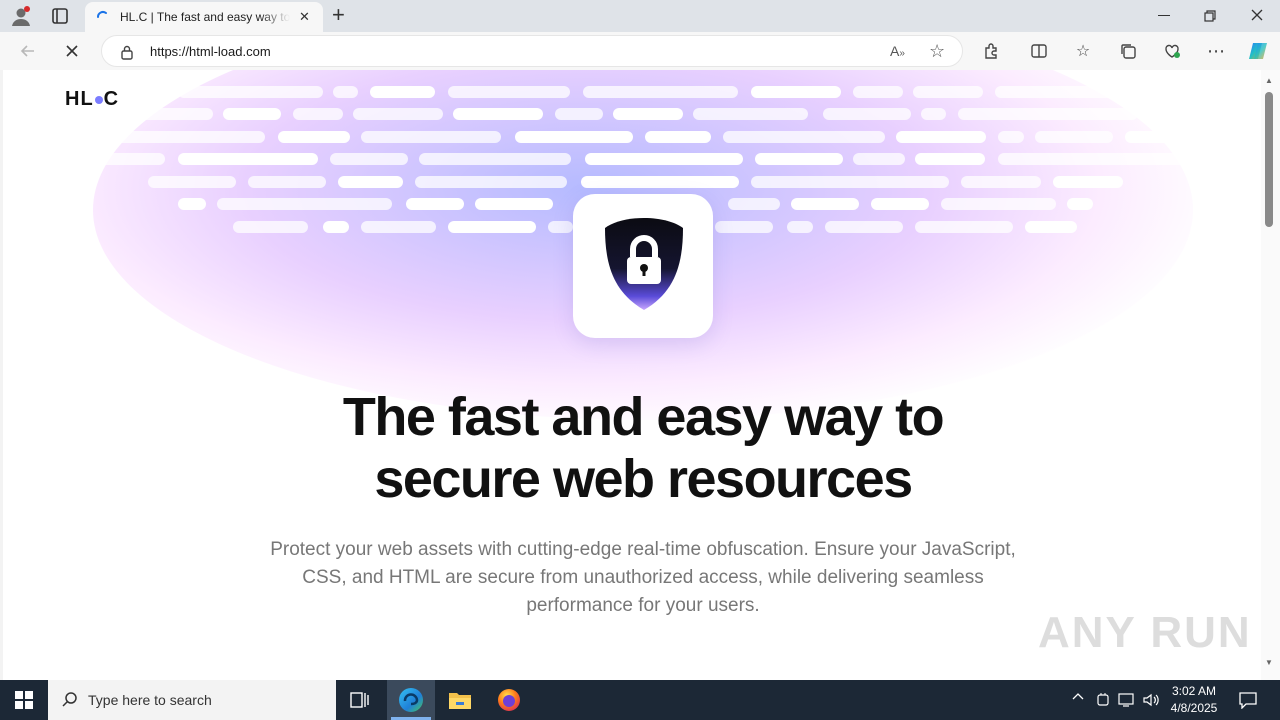 The width and height of the screenshot is (1280, 720). What do you see at coordinates (1127, 700) in the screenshot?
I see `network-icon` at bounding box center [1127, 700].